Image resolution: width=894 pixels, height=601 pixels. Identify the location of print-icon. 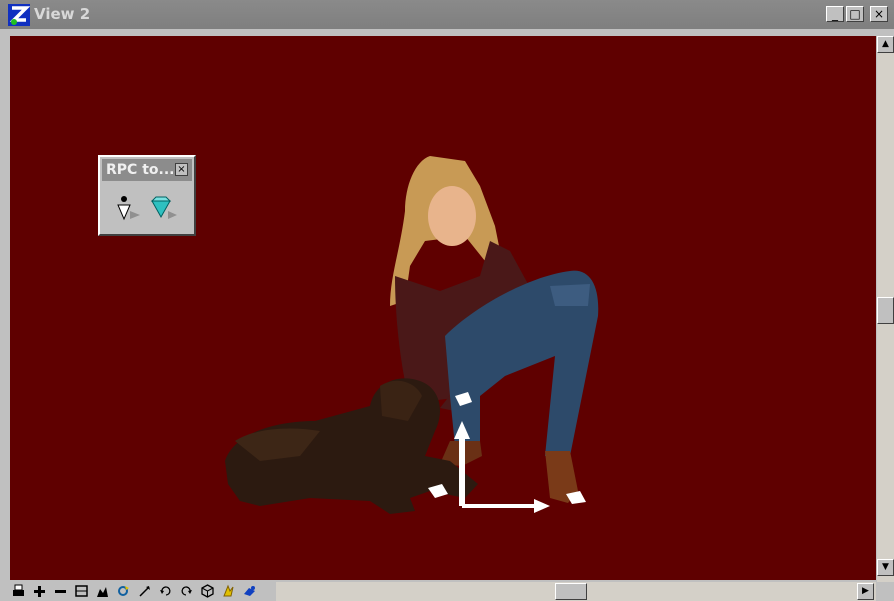
(18, 591).